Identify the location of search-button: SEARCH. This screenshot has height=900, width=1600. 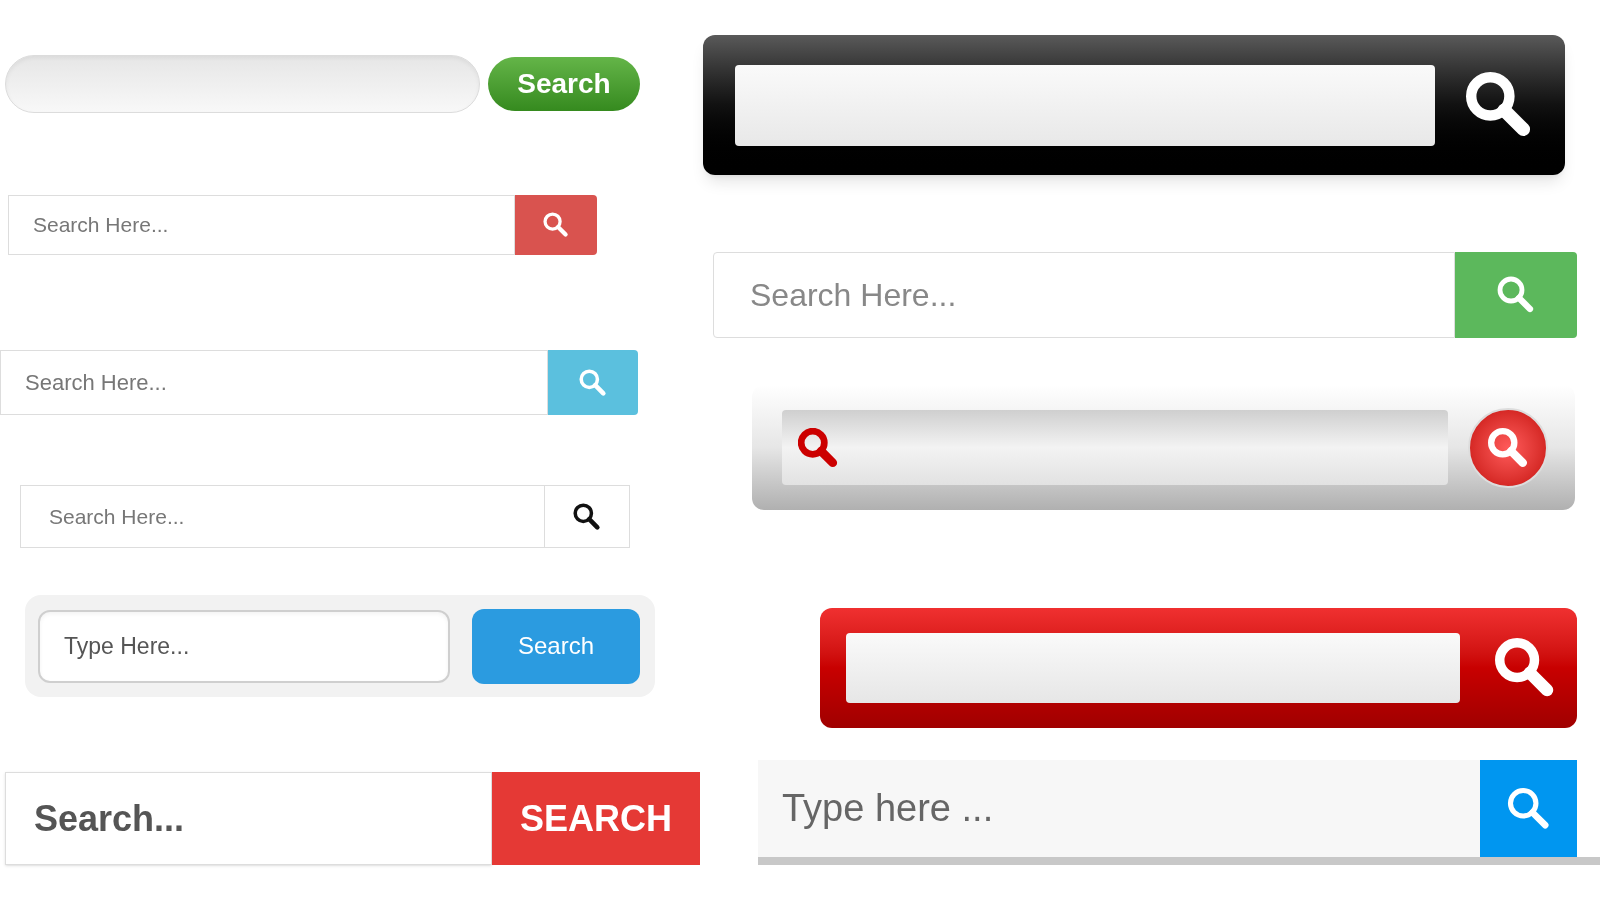
(596, 818).